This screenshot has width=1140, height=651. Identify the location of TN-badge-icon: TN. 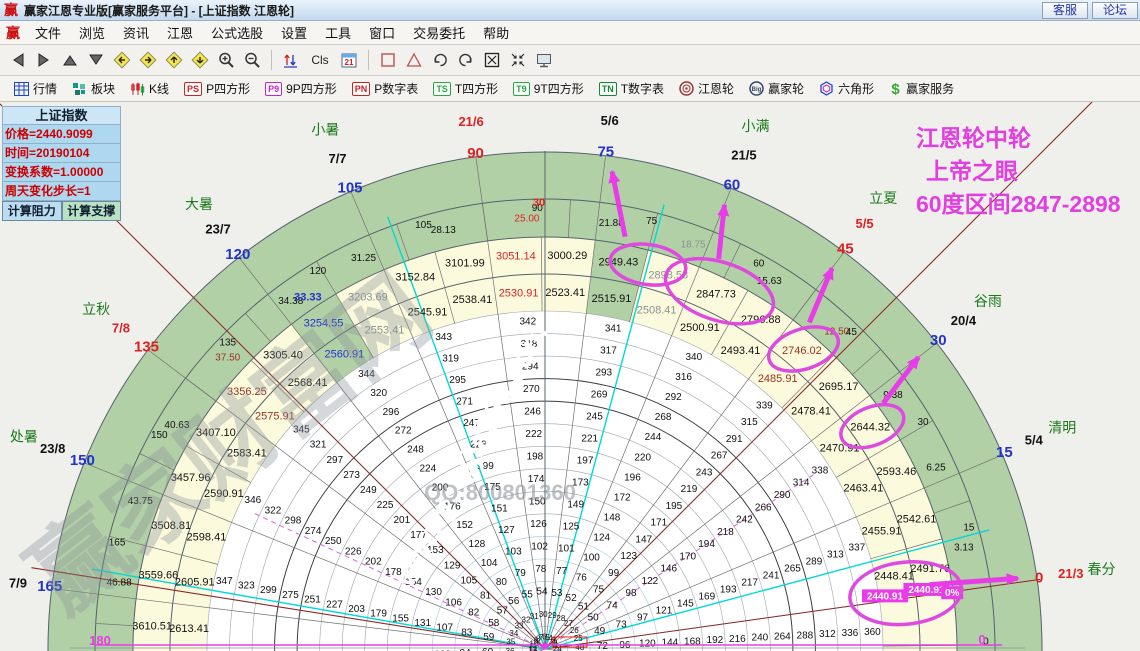
(607, 88).